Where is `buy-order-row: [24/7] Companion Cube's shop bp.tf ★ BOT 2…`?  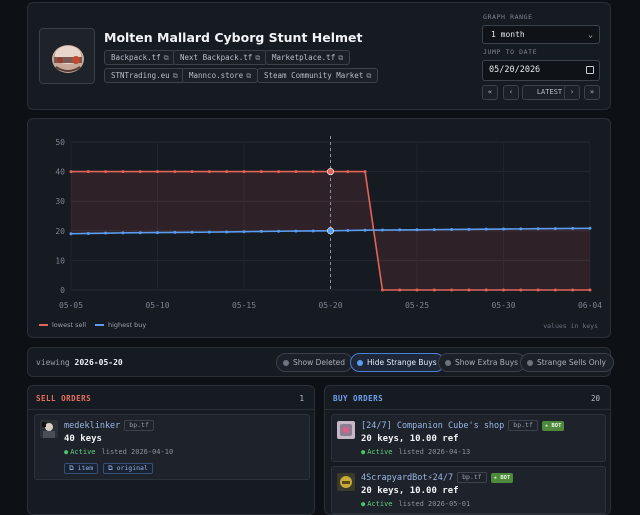 buy-order-row: [24/7] Companion Cube's shop bp.tf ★ BOT 2… is located at coordinates (468, 438).